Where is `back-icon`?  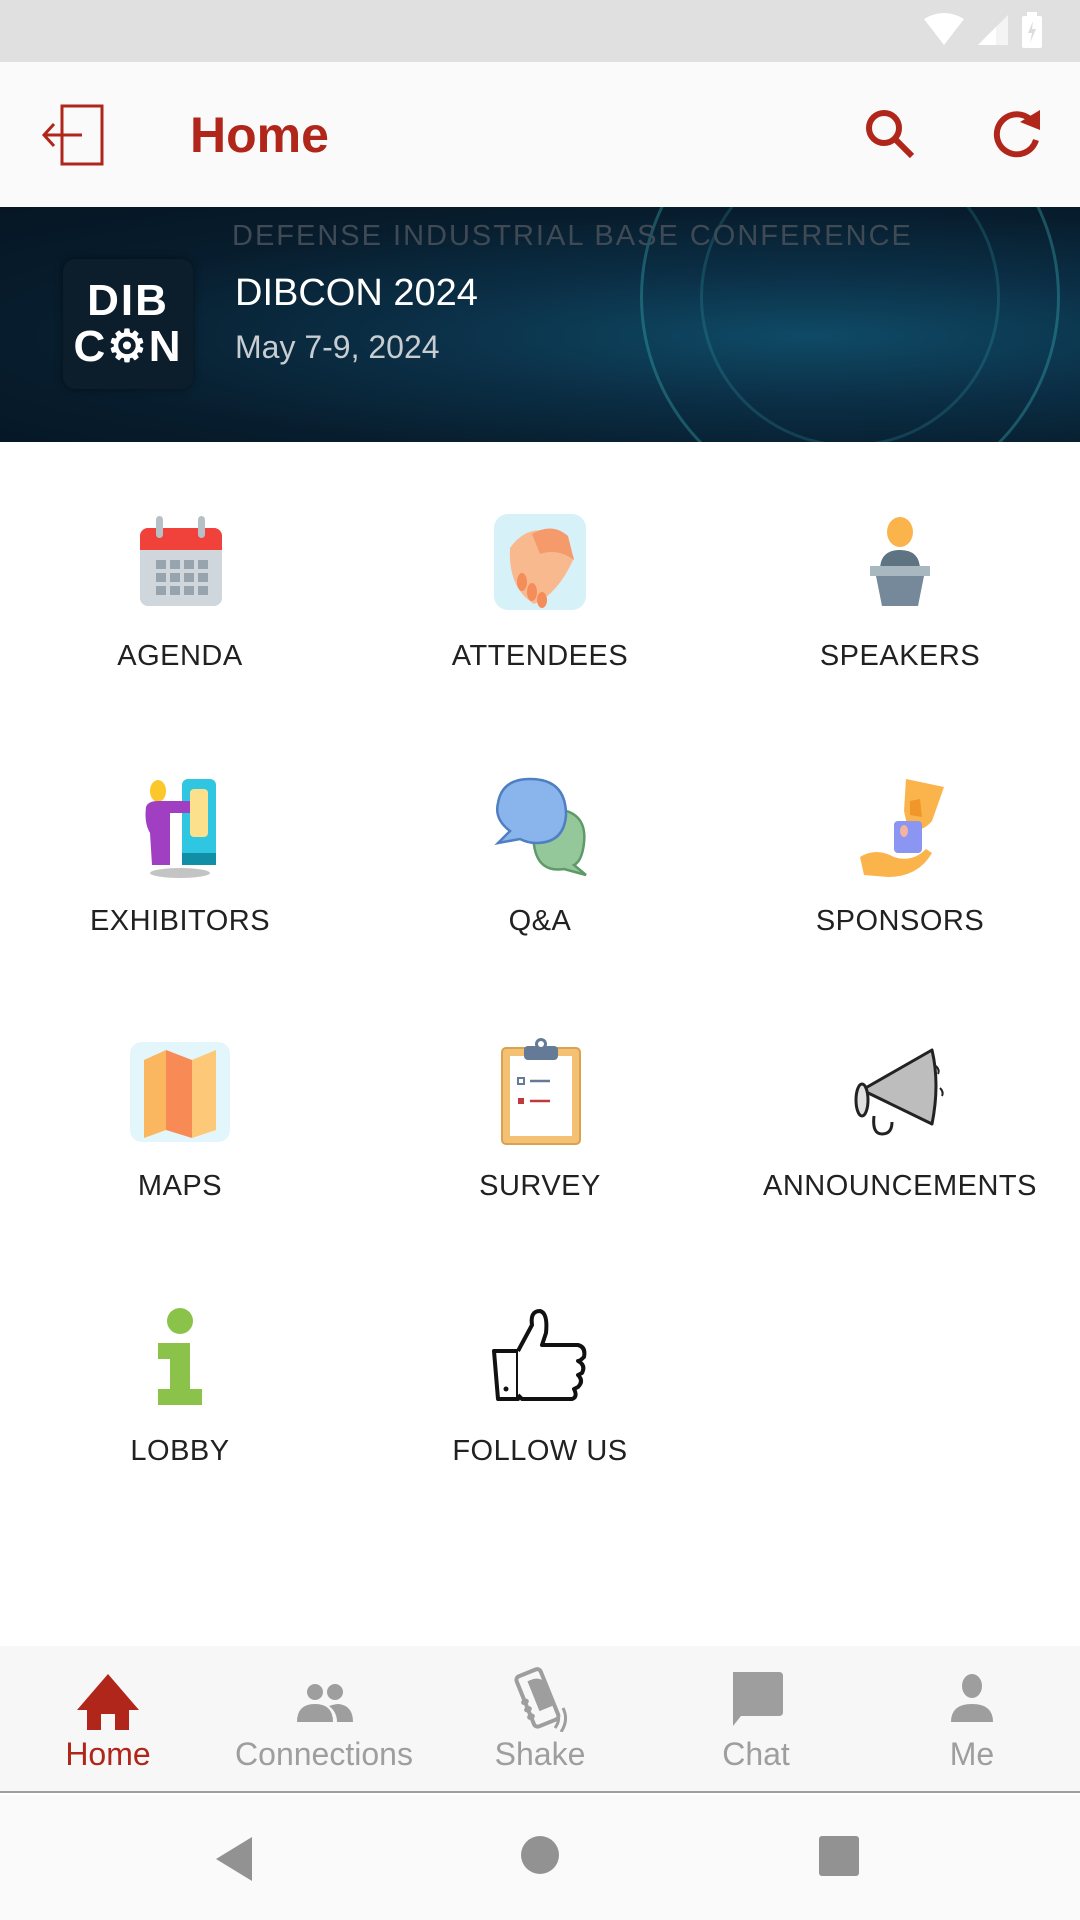
back-icon is located at coordinates (234, 1859).